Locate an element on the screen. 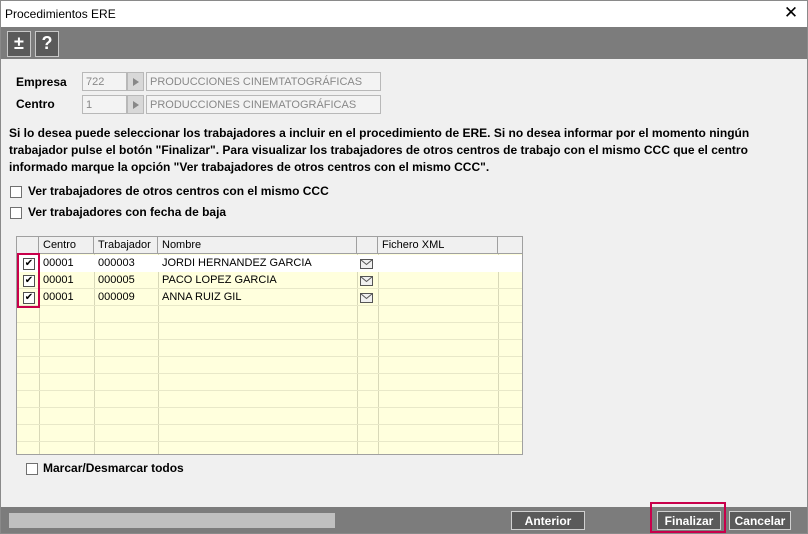 The image size is (808, 534). empresa-code-field: 722 is located at coordinates (104, 81).